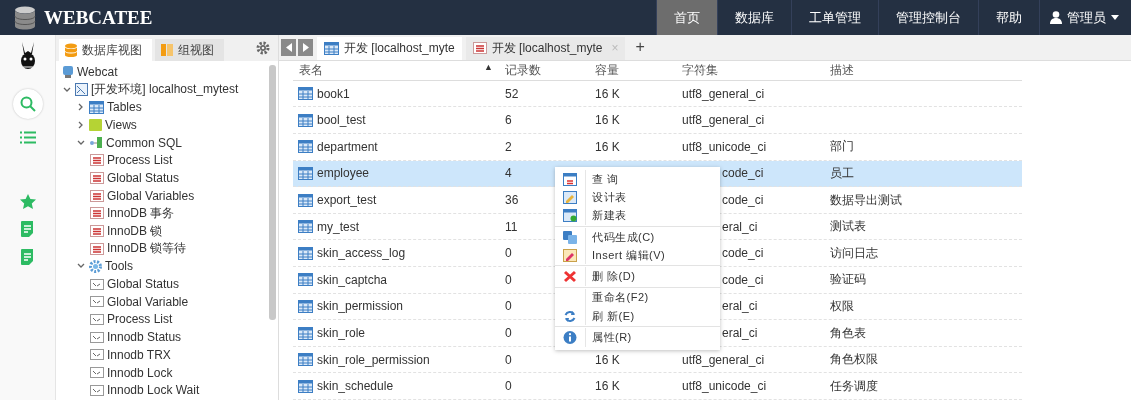 Image resolution: width=1131 pixels, height=400 pixels. Describe the element at coordinates (637, 179) in the screenshot. I see `menu-item: 查 询` at that location.